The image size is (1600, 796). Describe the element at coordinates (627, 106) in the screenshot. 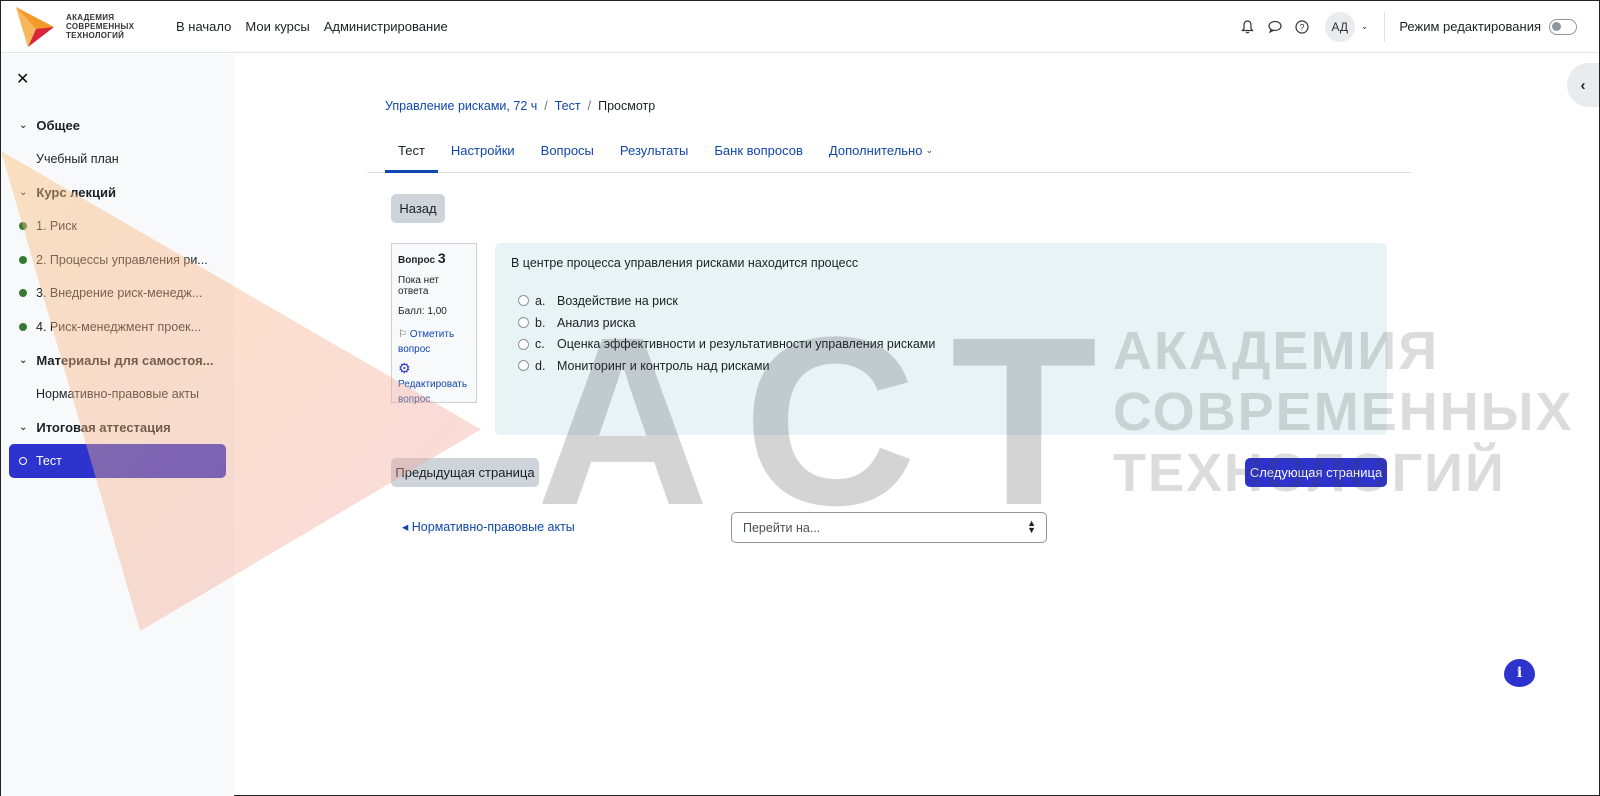

I see `breadcrumb-current: Просмотр` at that location.